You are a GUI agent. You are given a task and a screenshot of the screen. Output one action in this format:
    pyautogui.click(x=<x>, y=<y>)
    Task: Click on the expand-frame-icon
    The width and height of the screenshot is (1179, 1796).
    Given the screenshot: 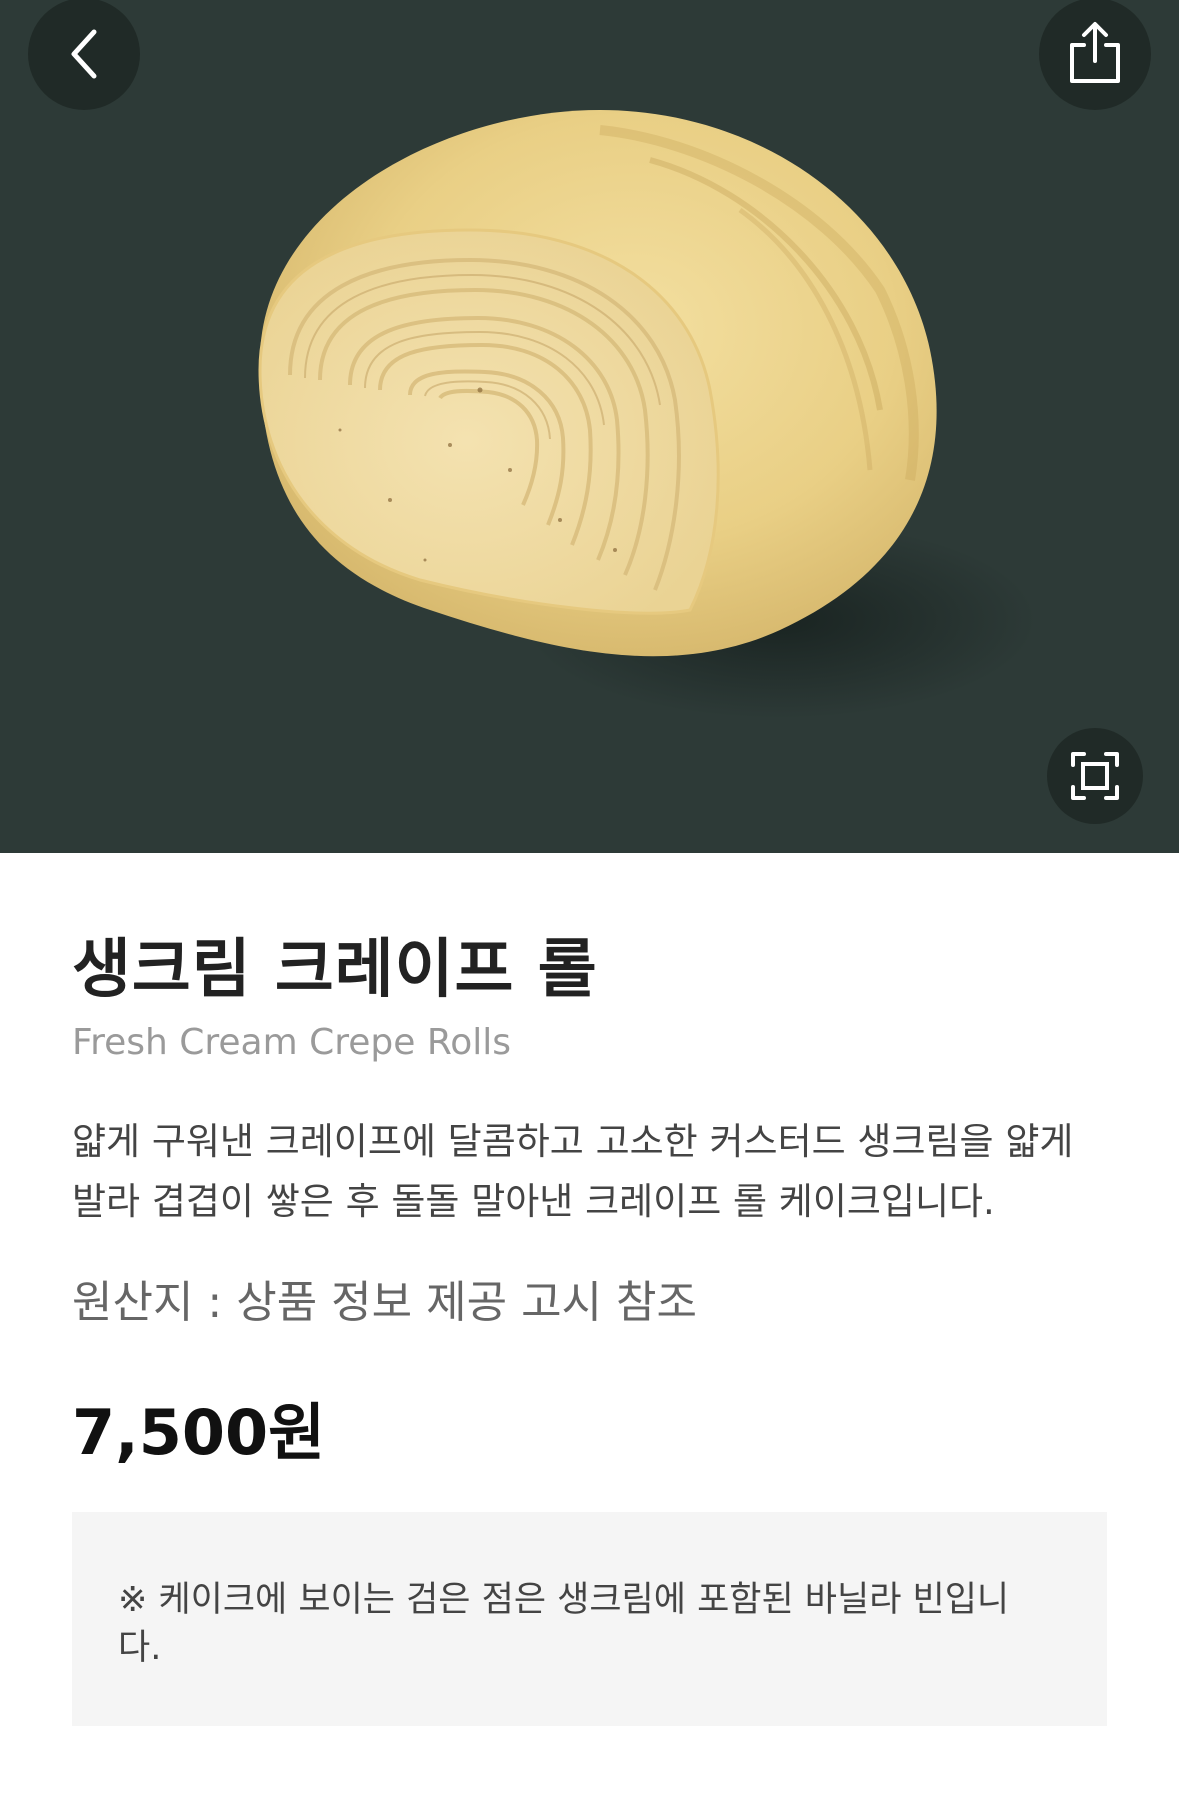 What is the action you would take?
    pyautogui.click(x=1095, y=776)
    